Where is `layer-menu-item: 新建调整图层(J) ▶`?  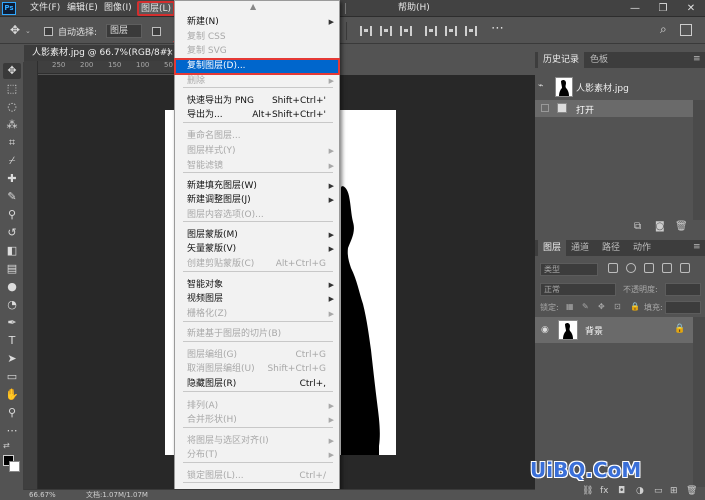
layer-menu-item: 新建调整图层(J) ▶ is located at coordinates (257, 200).